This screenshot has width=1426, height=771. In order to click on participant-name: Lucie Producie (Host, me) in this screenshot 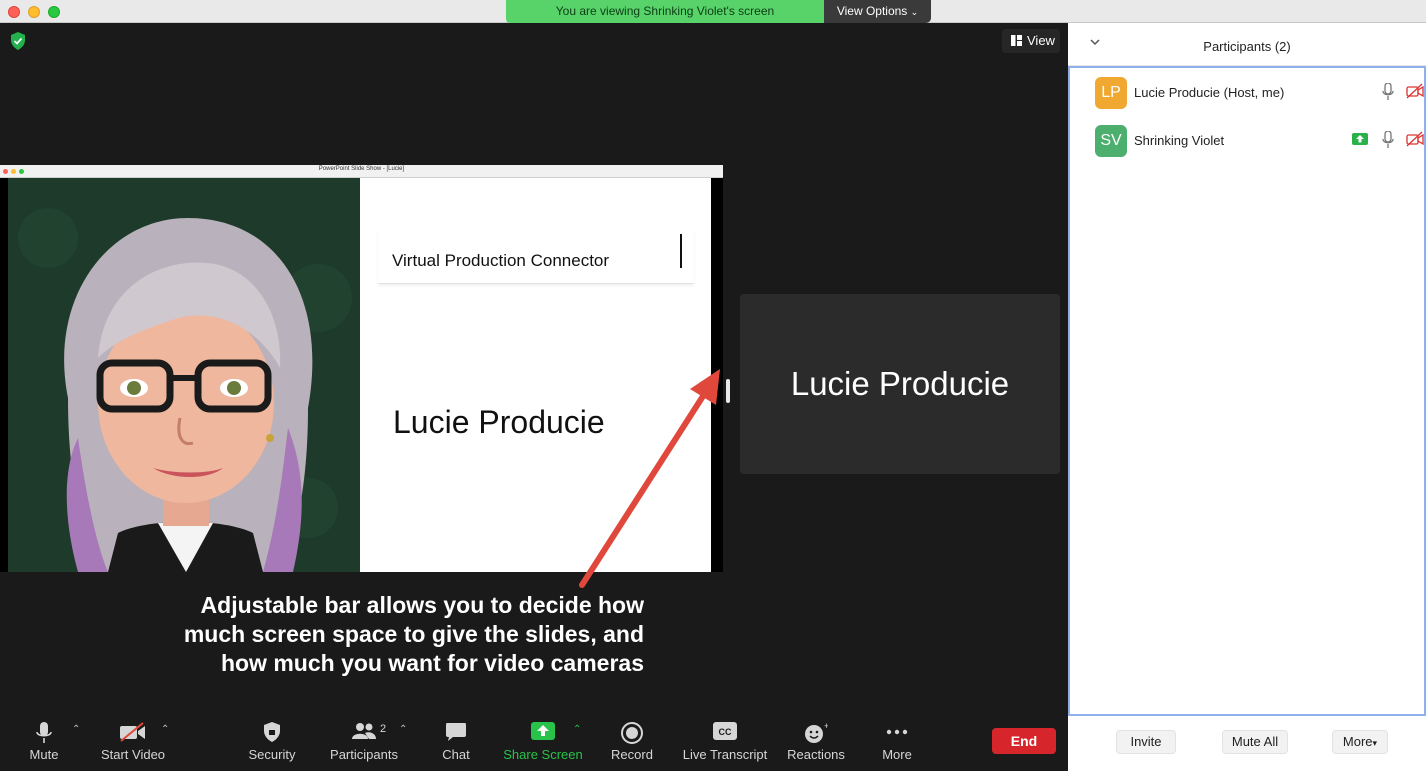, I will do `click(1209, 92)`.